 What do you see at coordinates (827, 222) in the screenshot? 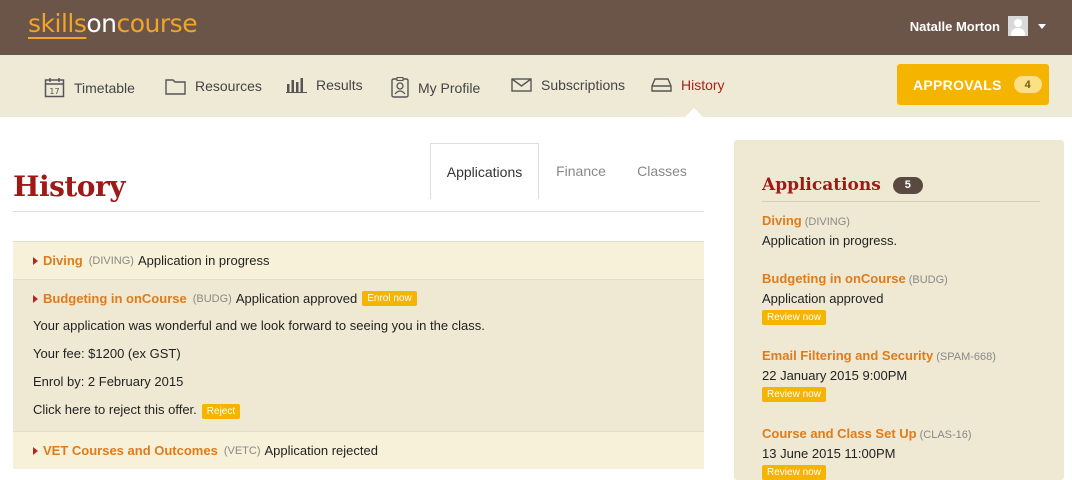
I see `sidebar-application-code: (DIVING)` at bounding box center [827, 222].